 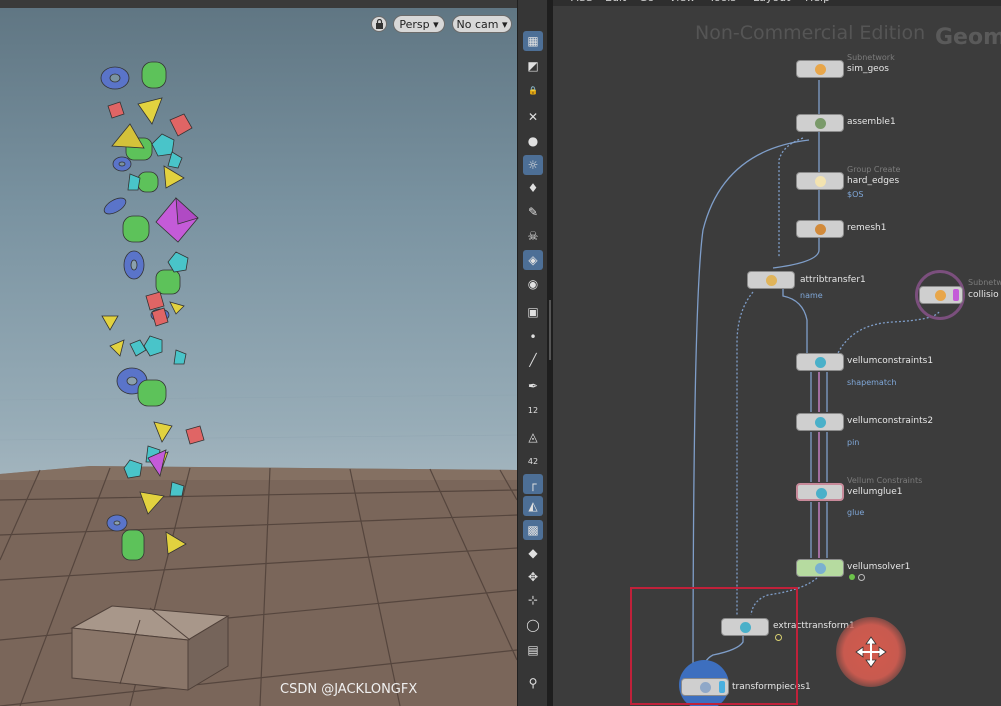 I want to click on layers-icon: ◈, so click(x=533, y=260).